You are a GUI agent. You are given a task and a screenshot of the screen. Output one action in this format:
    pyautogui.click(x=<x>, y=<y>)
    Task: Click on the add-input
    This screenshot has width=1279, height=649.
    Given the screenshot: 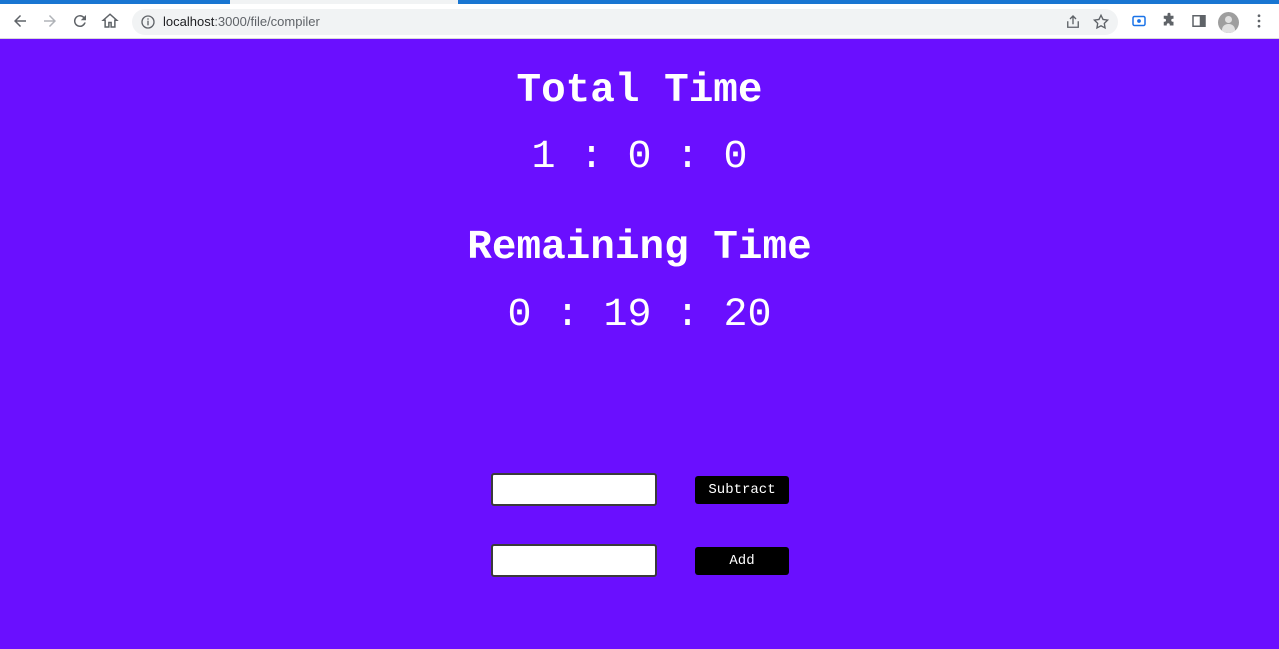 What is the action you would take?
    pyautogui.click(x=574, y=560)
    